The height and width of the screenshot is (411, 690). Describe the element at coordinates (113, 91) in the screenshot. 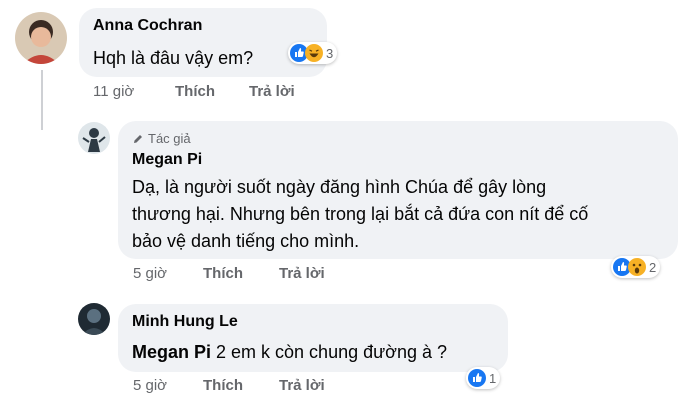

I see `comment-time: 11 giờ` at that location.